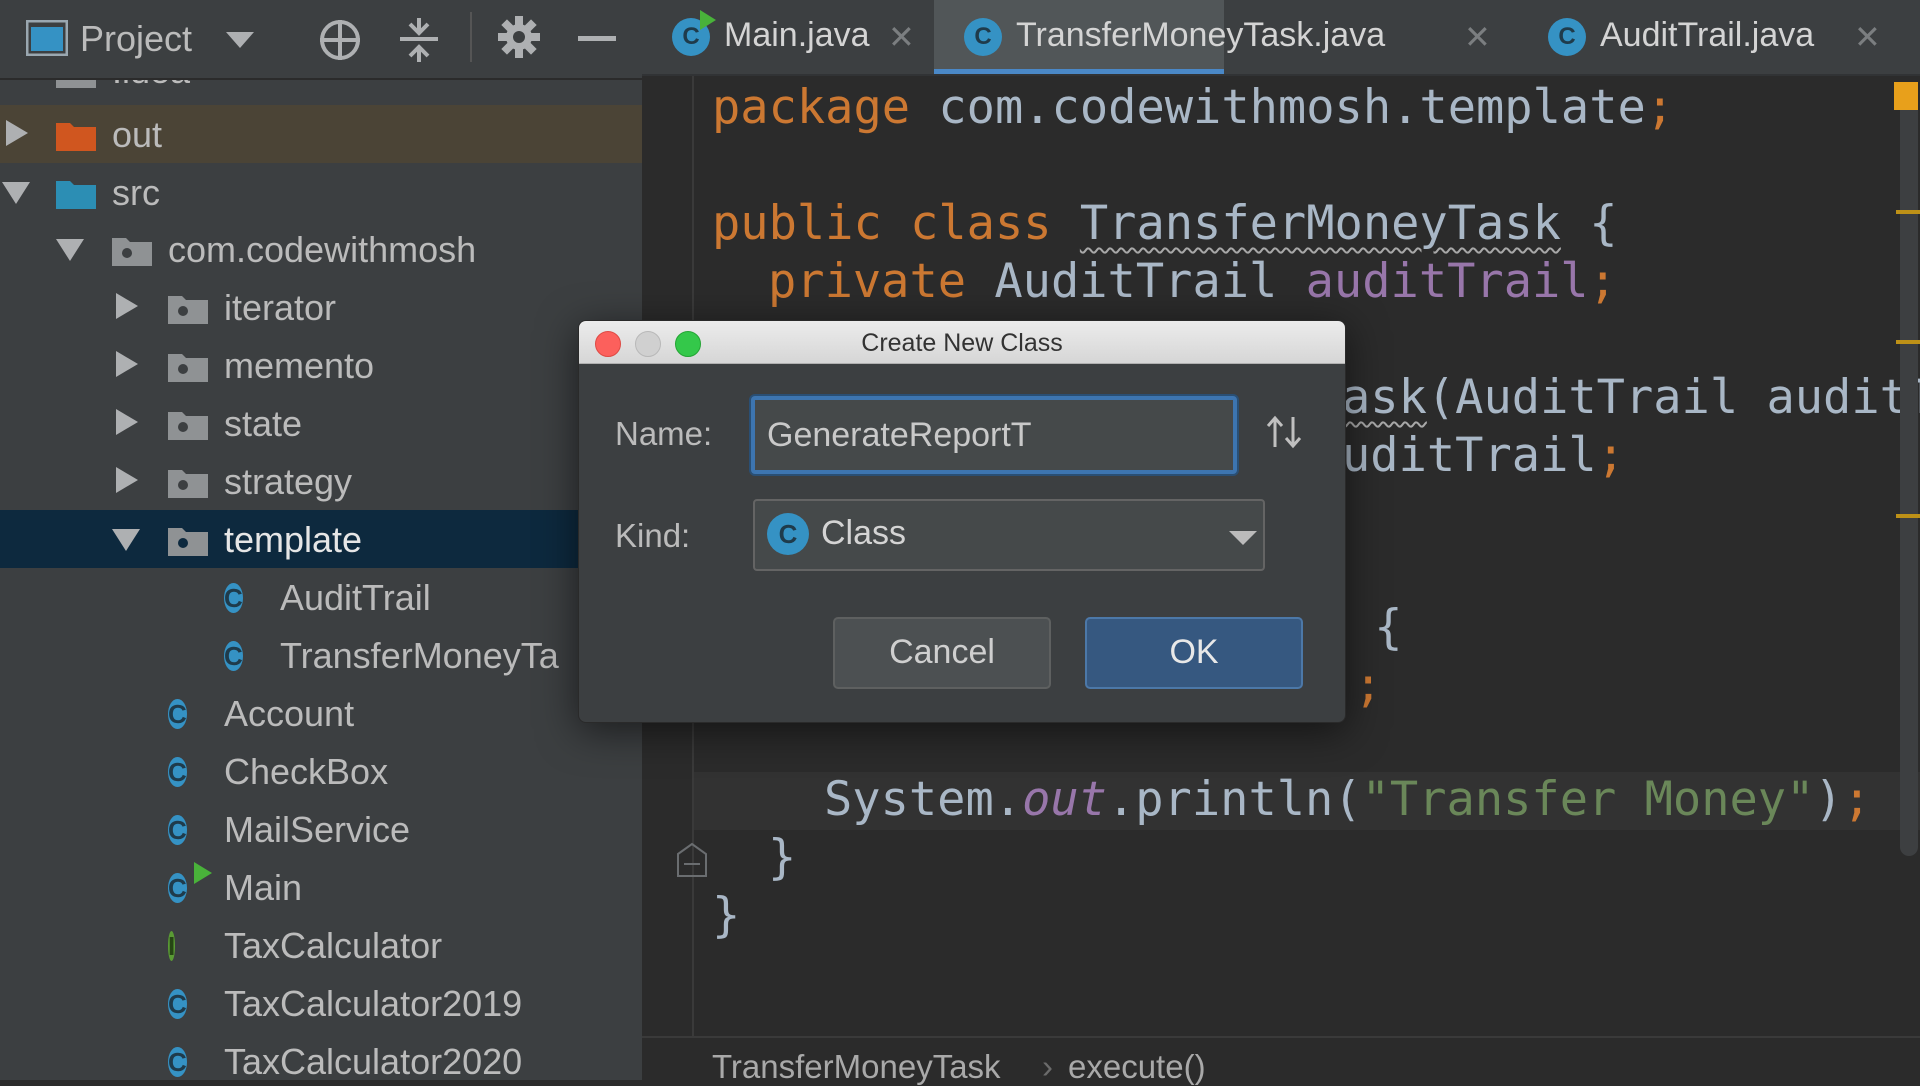 This screenshot has height=1086, width=1920. I want to click on toolbar-divider, so click(471, 37).